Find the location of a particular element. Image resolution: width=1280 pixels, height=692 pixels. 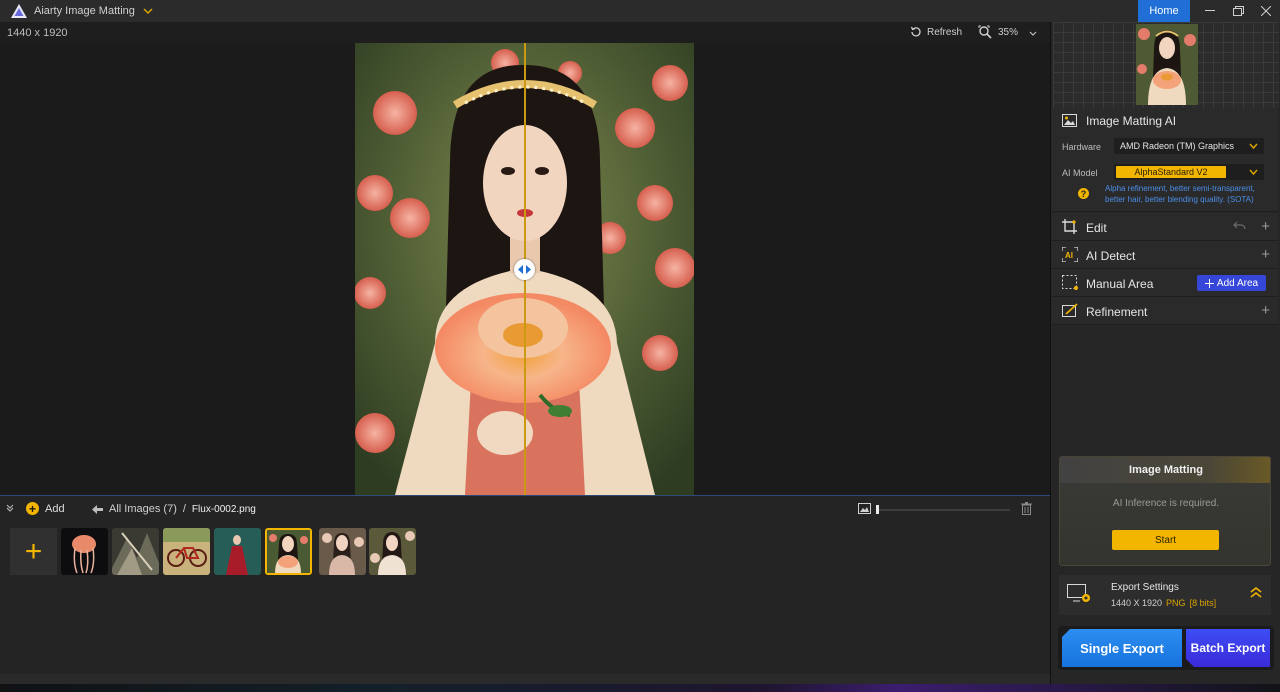

hardware-value: AMD Radeon (TM) Graphics is located at coordinates (1177, 146).